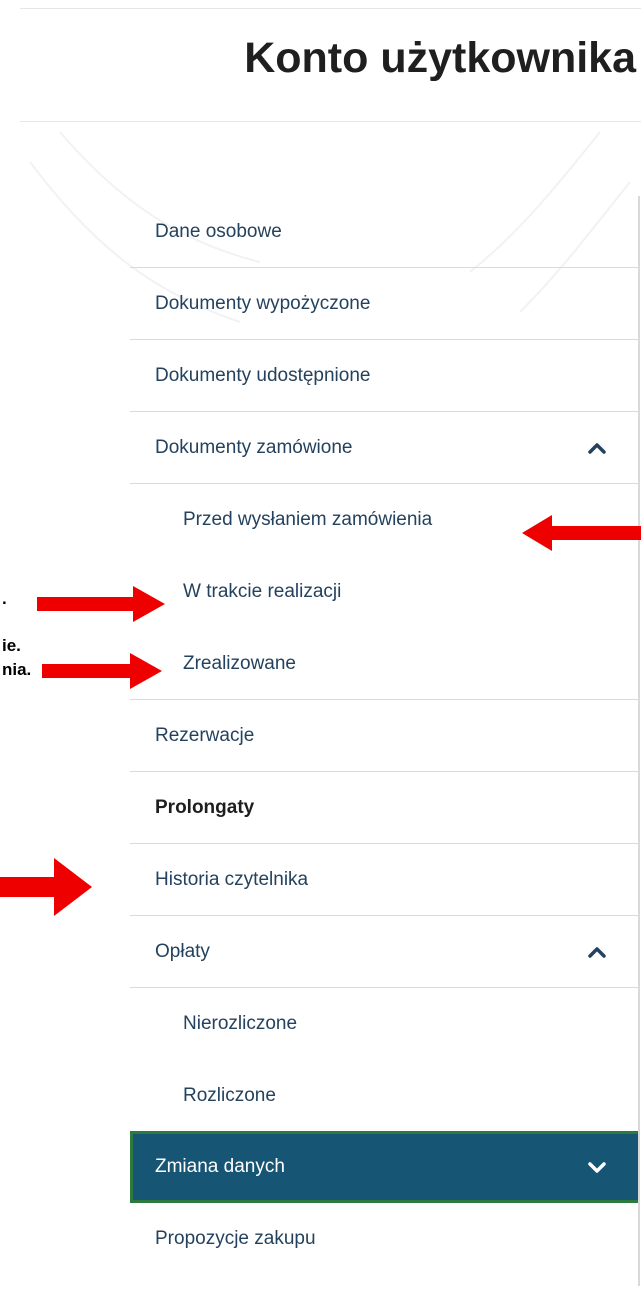 Image resolution: width=641 pixels, height=1289 pixels. I want to click on menu-item-label: Prolongaty, so click(205, 807).